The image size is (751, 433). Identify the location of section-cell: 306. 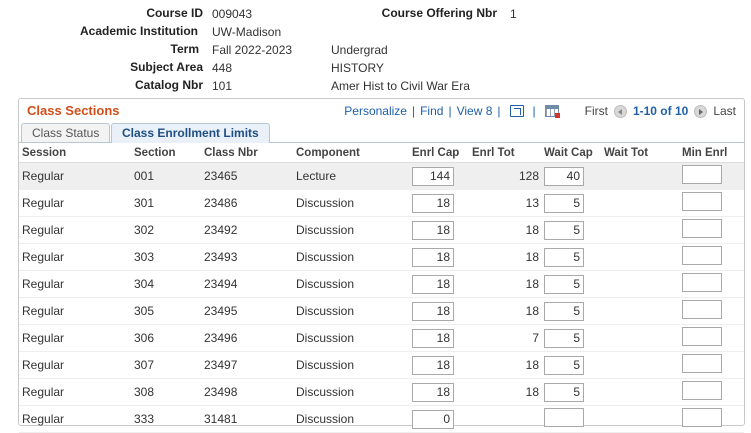
(166, 338).